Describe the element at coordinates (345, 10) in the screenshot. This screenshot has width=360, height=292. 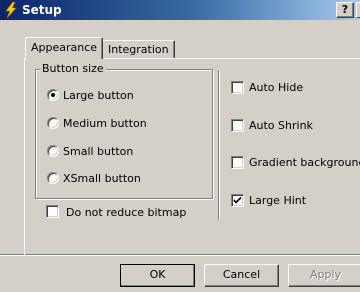
I see `help-button: ?` at that location.